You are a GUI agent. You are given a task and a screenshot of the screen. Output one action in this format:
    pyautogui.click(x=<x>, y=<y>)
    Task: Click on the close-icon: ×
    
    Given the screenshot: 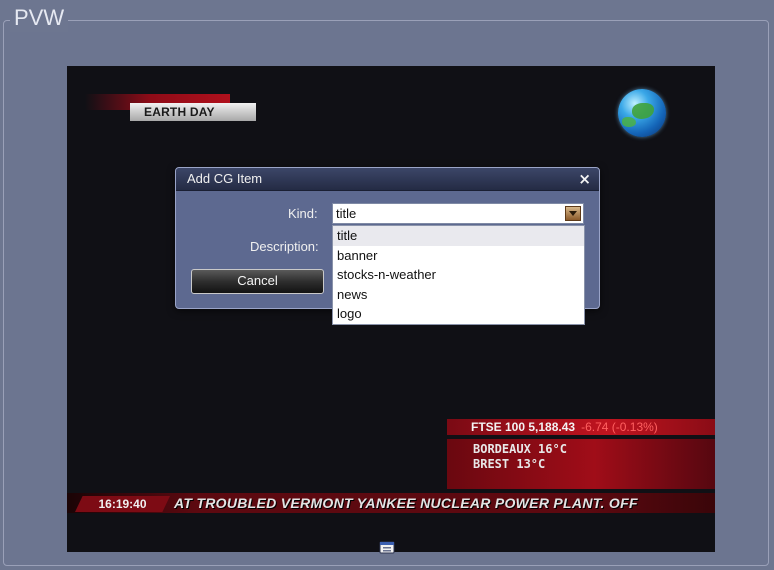 What is the action you would take?
    pyautogui.click(x=584, y=179)
    